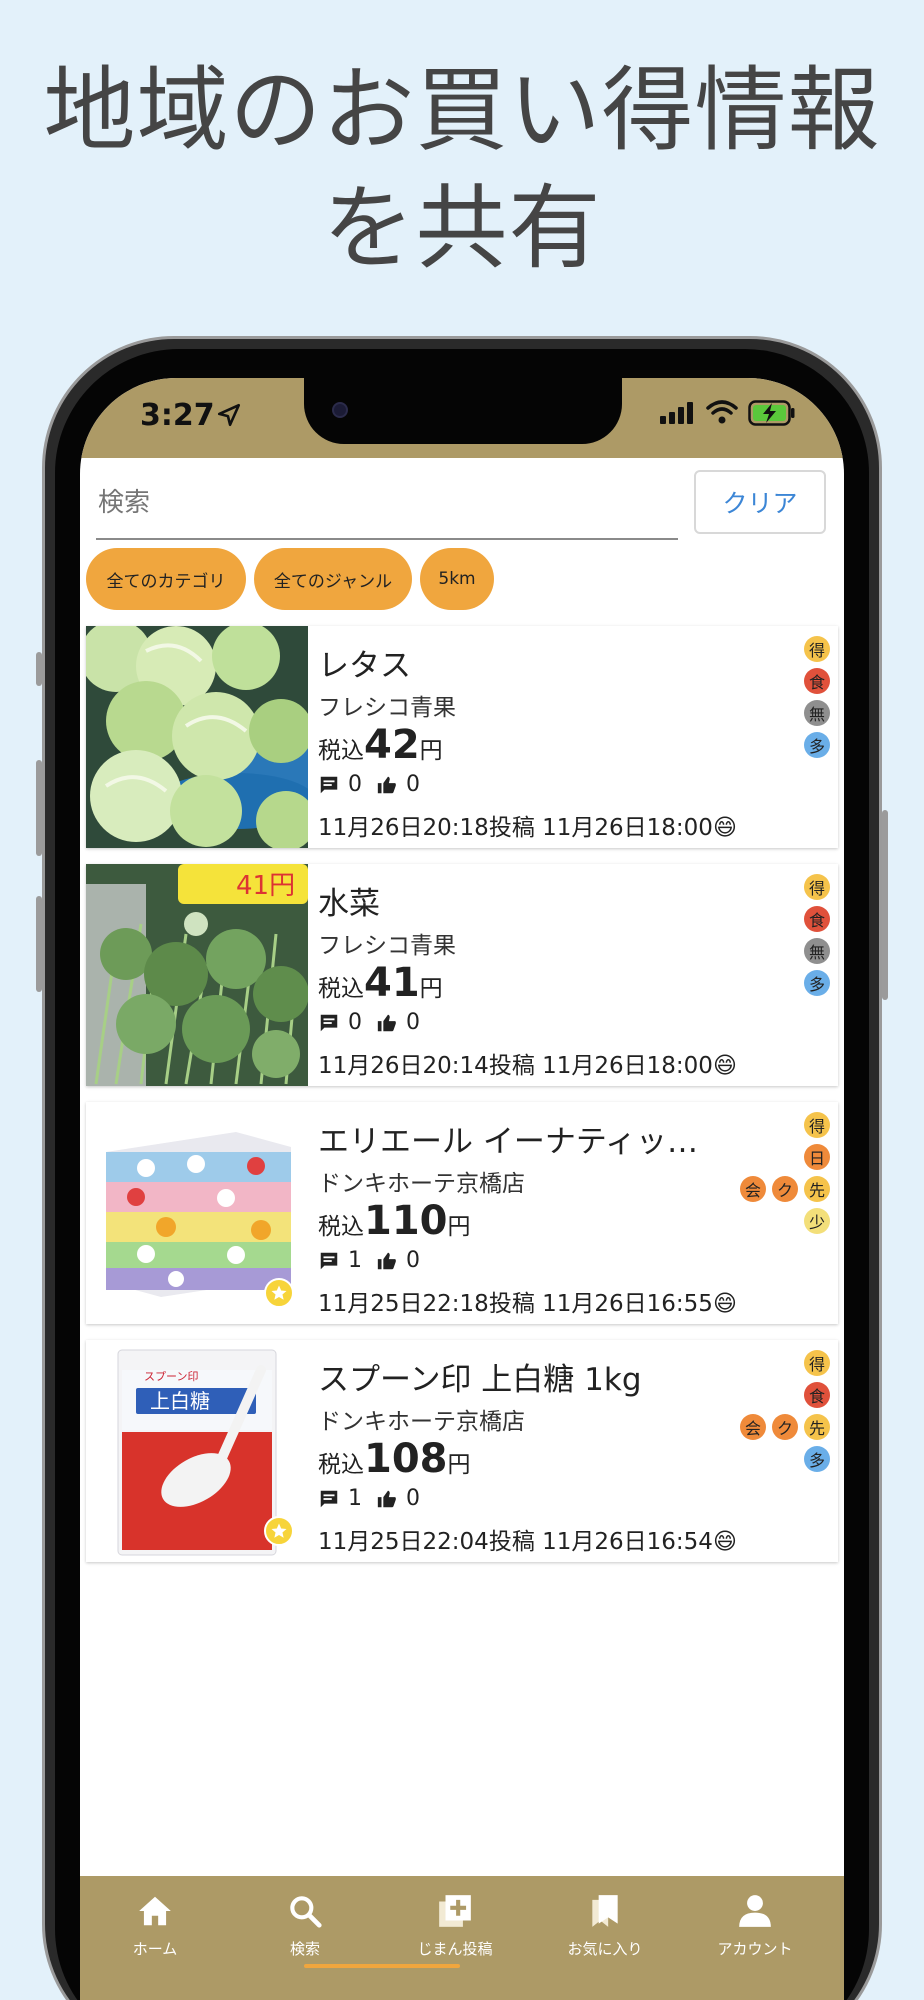 This screenshot has height=2000, width=924. I want to click on item-dates: 11月26日20:18投稿 11月26日18:00😄, so click(527, 828).